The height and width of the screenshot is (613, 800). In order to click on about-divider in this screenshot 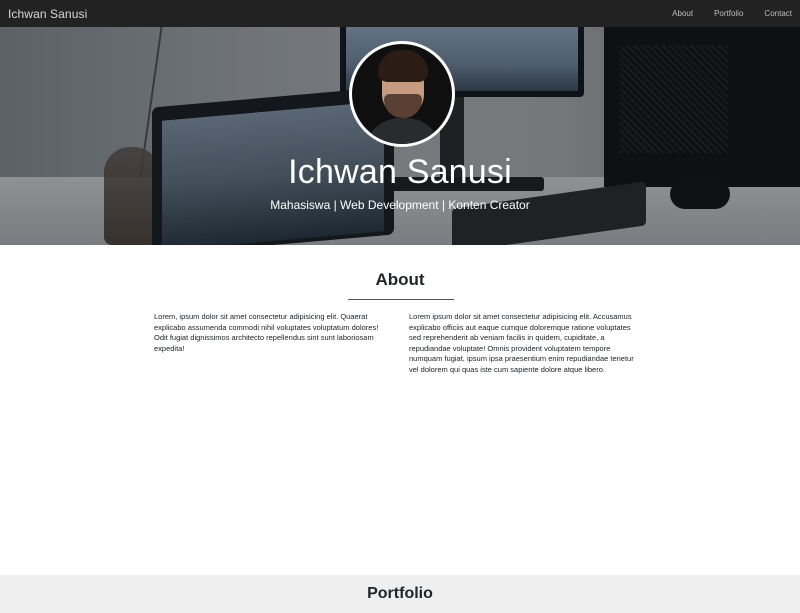, I will do `click(401, 299)`.